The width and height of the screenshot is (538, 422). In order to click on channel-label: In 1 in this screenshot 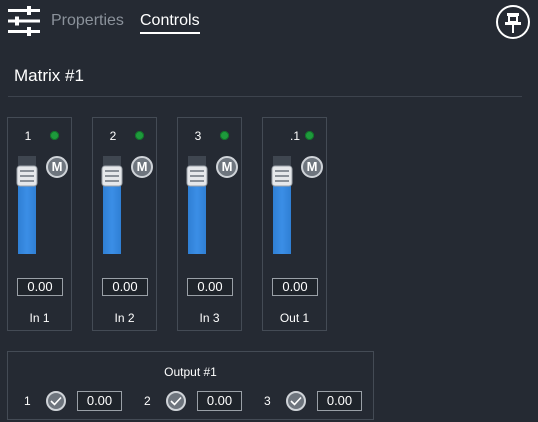, I will do `click(39, 318)`.